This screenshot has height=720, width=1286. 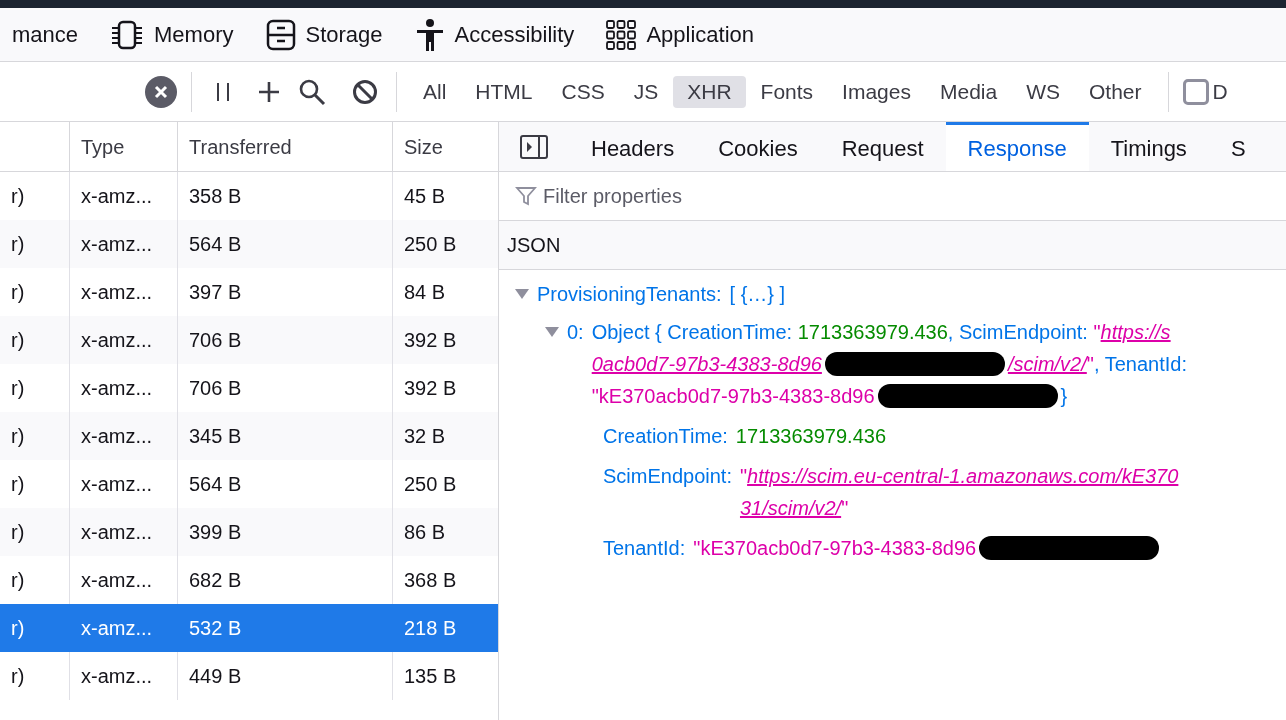 I want to click on panel-tab: Storage, so click(x=324, y=34).